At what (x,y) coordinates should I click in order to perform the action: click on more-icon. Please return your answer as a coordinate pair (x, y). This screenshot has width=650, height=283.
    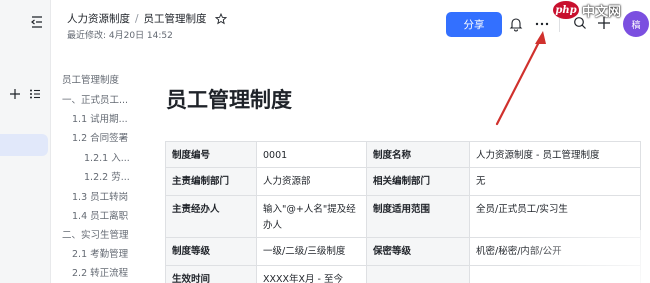
    Looking at the image, I should click on (542, 24).